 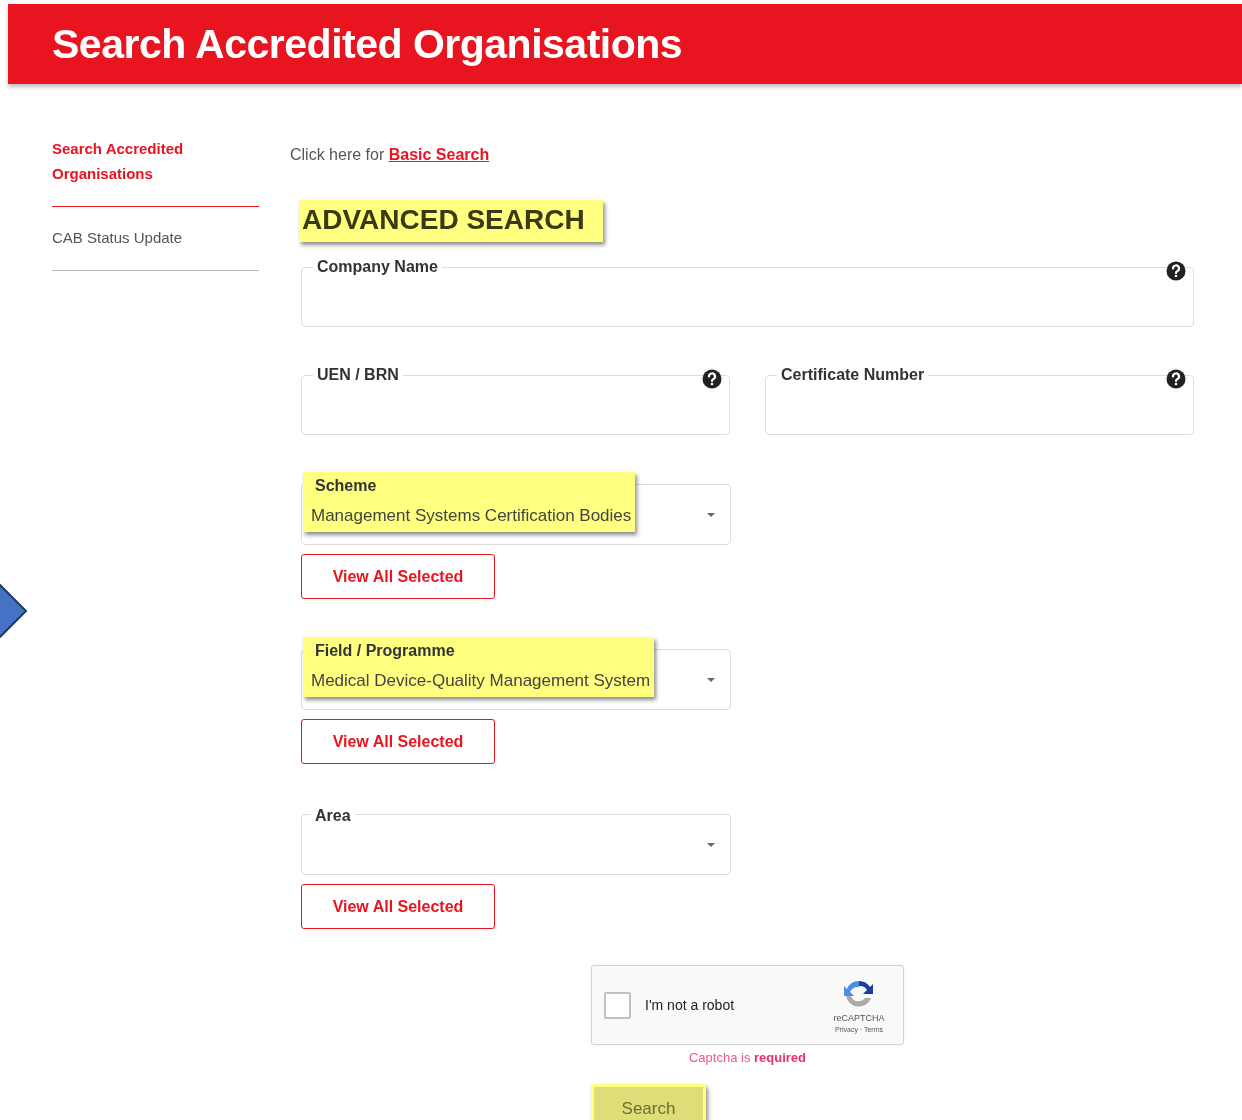 What do you see at coordinates (377, 267) in the screenshot?
I see `field-label: Company Name` at bounding box center [377, 267].